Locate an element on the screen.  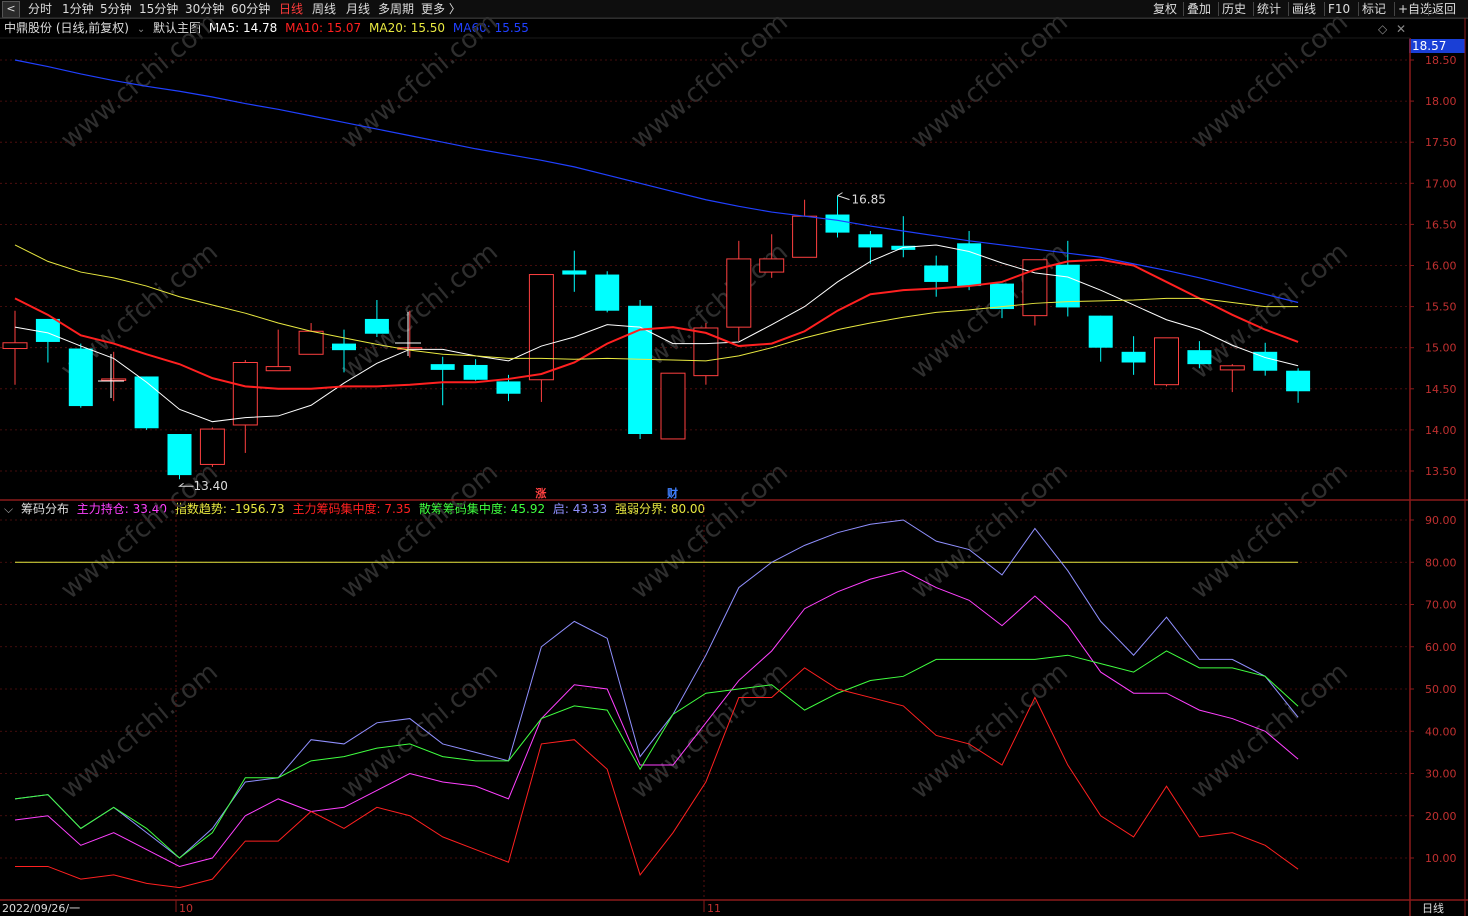
period-tab-2: 5分钟 is located at coordinates (116, 9).